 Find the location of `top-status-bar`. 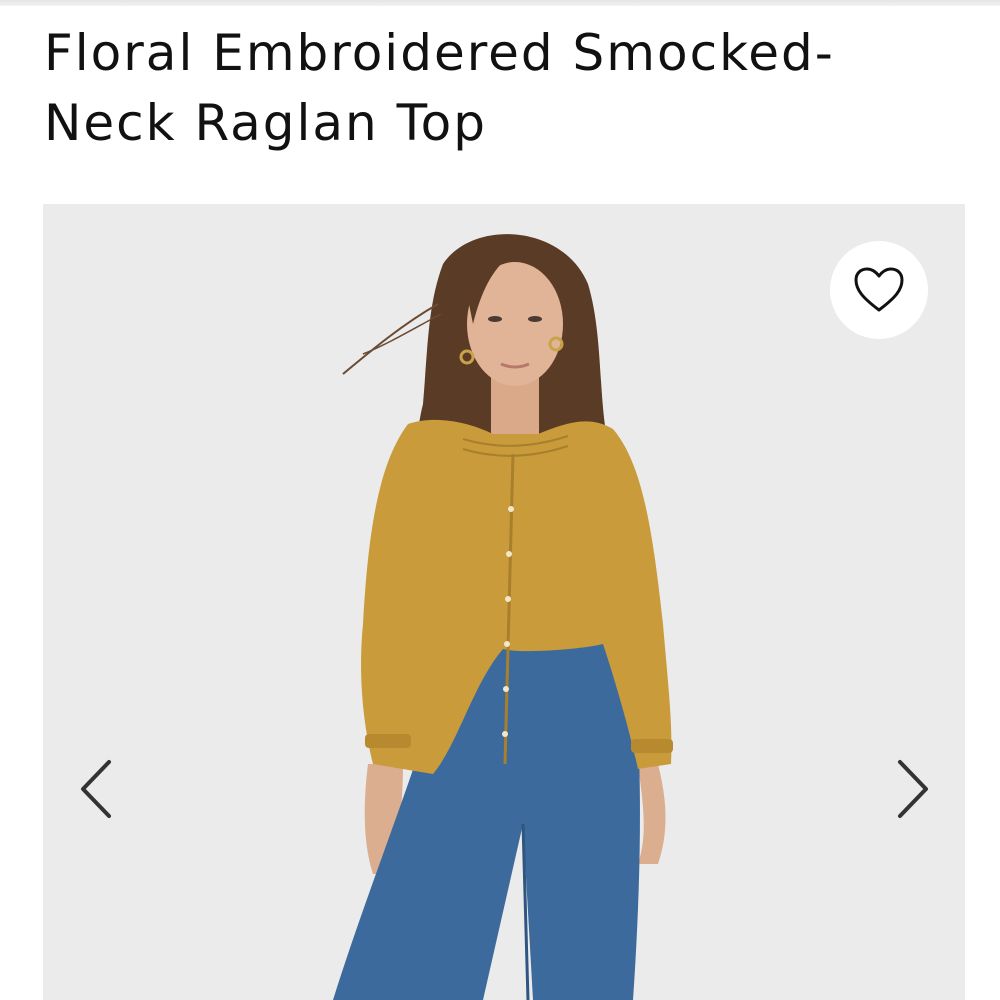

top-status-bar is located at coordinates (500, 3).